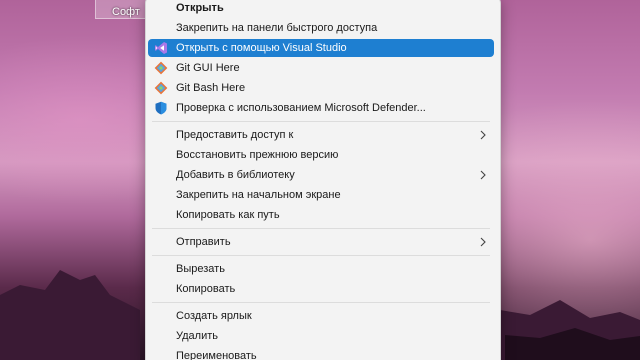 This screenshot has width=640, height=360. What do you see at coordinates (216, 355) in the screenshot?
I see `menu-item-label: Переименовать` at bounding box center [216, 355].